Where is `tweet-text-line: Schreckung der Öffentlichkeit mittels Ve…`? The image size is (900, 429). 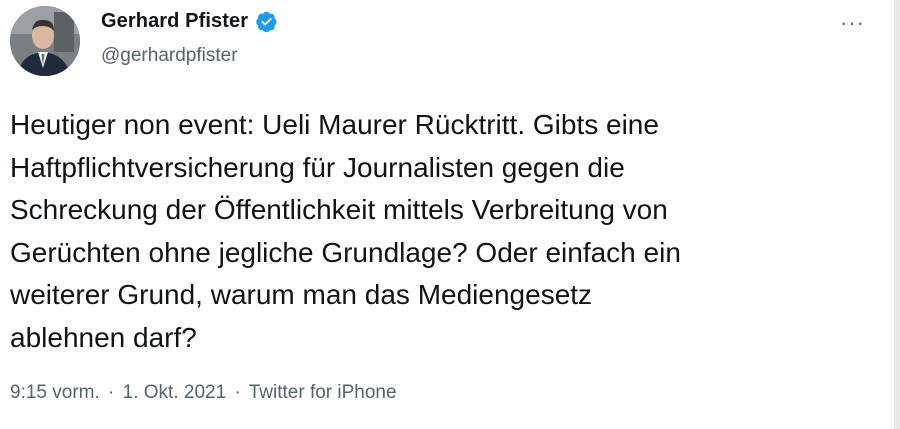 tweet-text-line: Schreckung der Öffentlichkeit mittels Ve… is located at coordinates (339, 210).